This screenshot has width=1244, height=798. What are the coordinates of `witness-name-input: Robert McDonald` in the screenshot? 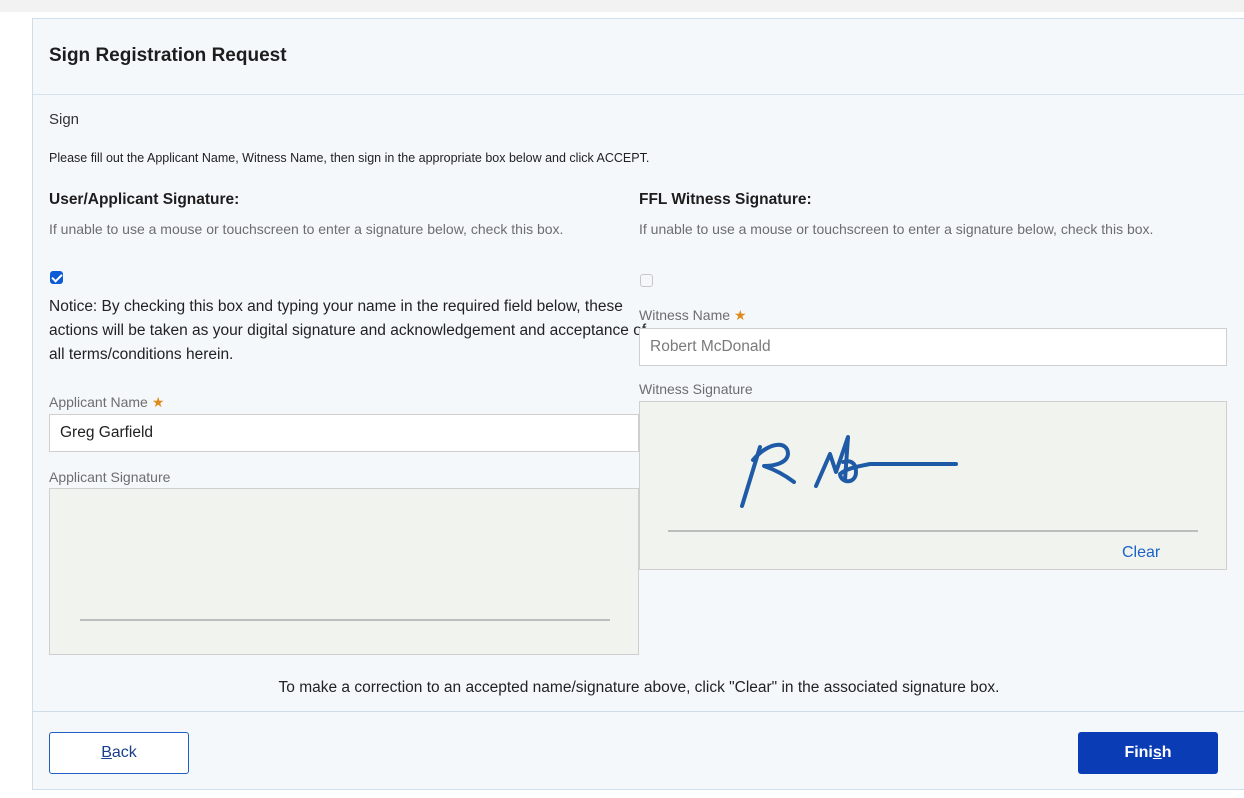 It's located at (933, 347).